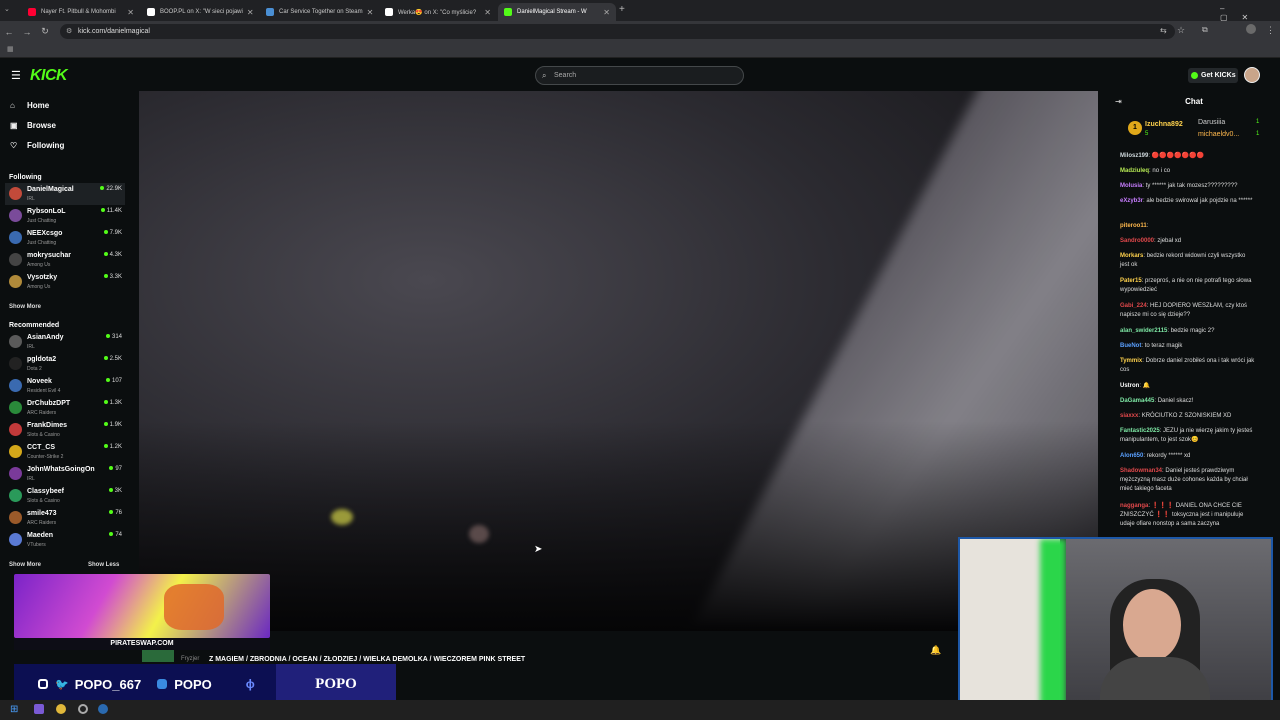  What do you see at coordinates (935, 650) in the screenshot?
I see `notification-bell-icon: 🔔` at bounding box center [935, 650].